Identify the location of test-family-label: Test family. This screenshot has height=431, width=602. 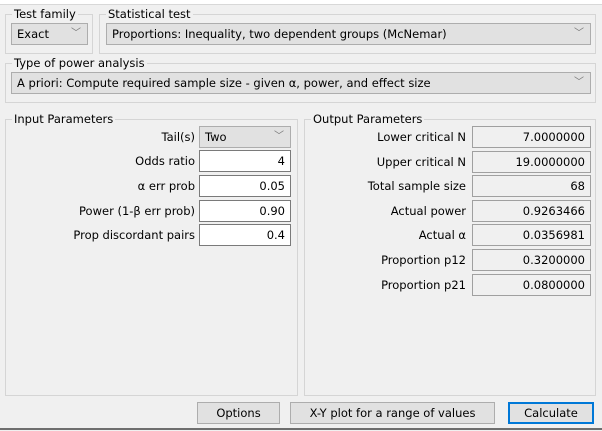
(45, 14).